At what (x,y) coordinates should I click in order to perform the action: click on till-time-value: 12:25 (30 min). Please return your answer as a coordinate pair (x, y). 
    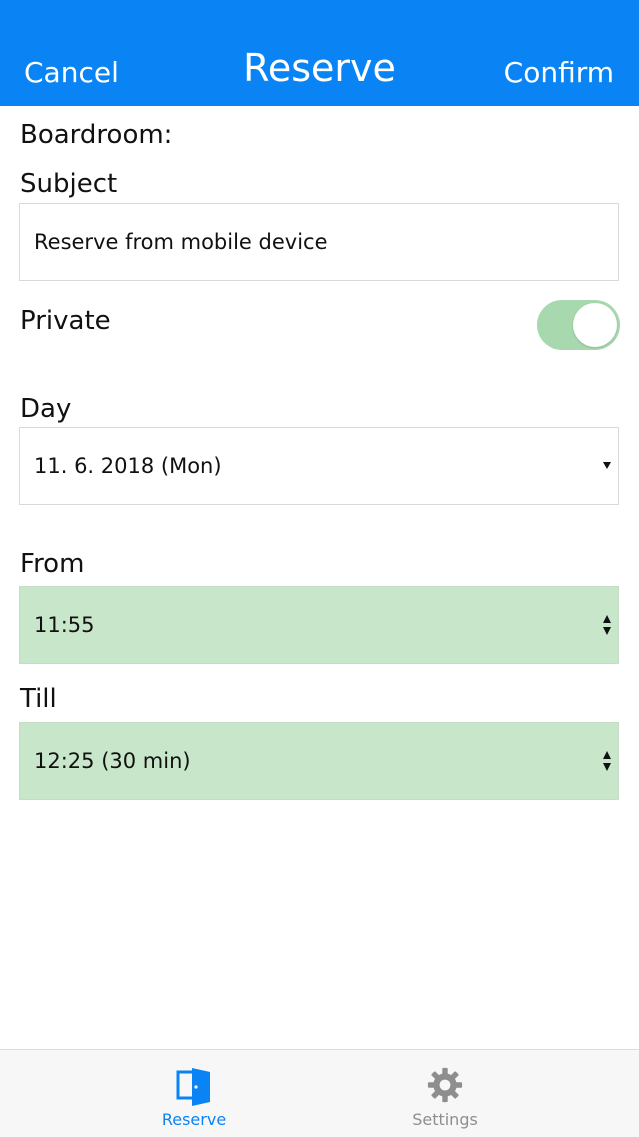
    Looking at the image, I should click on (112, 761).